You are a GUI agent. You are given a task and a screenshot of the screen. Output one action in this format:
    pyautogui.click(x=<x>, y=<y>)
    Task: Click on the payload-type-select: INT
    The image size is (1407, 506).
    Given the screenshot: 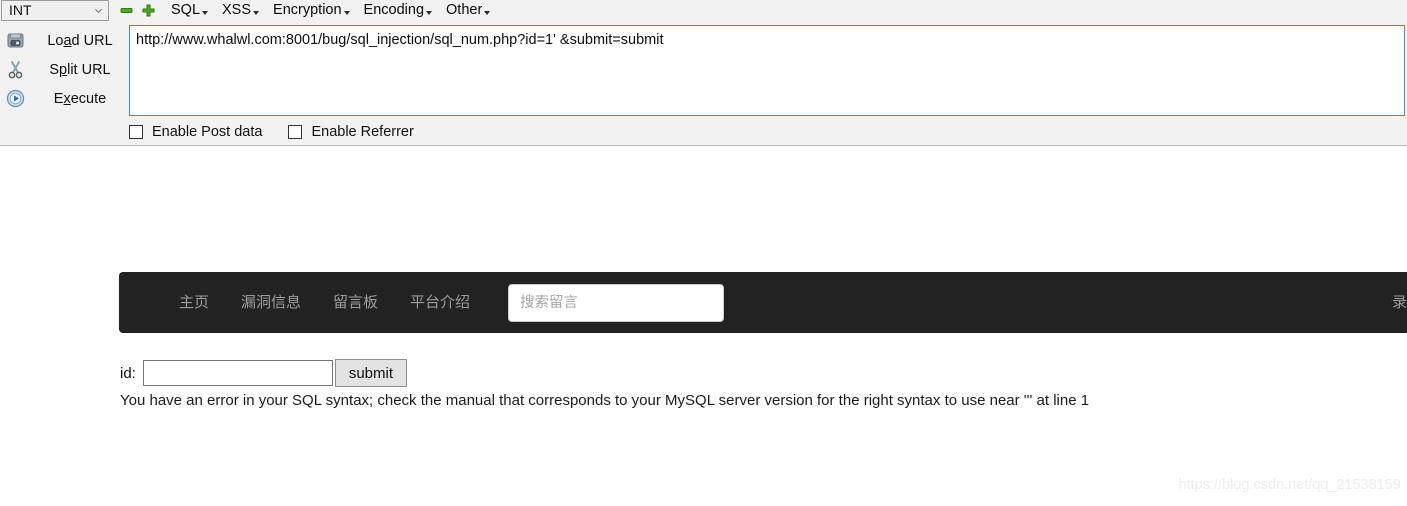 What is the action you would take?
    pyautogui.click(x=55, y=10)
    